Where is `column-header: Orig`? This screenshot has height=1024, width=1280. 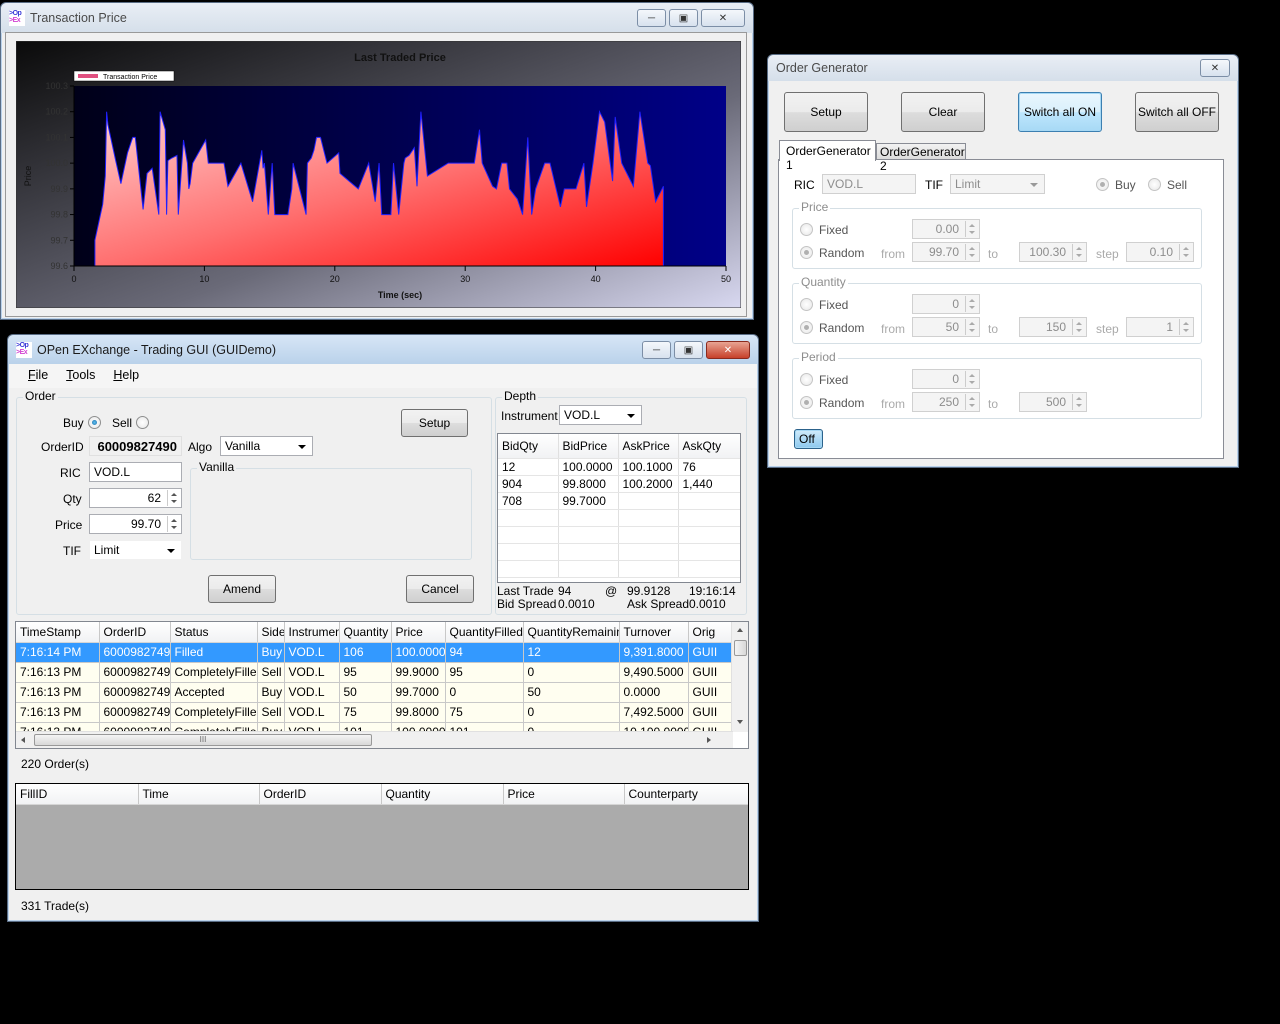
column-header: Orig is located at coordinates (710, 632).